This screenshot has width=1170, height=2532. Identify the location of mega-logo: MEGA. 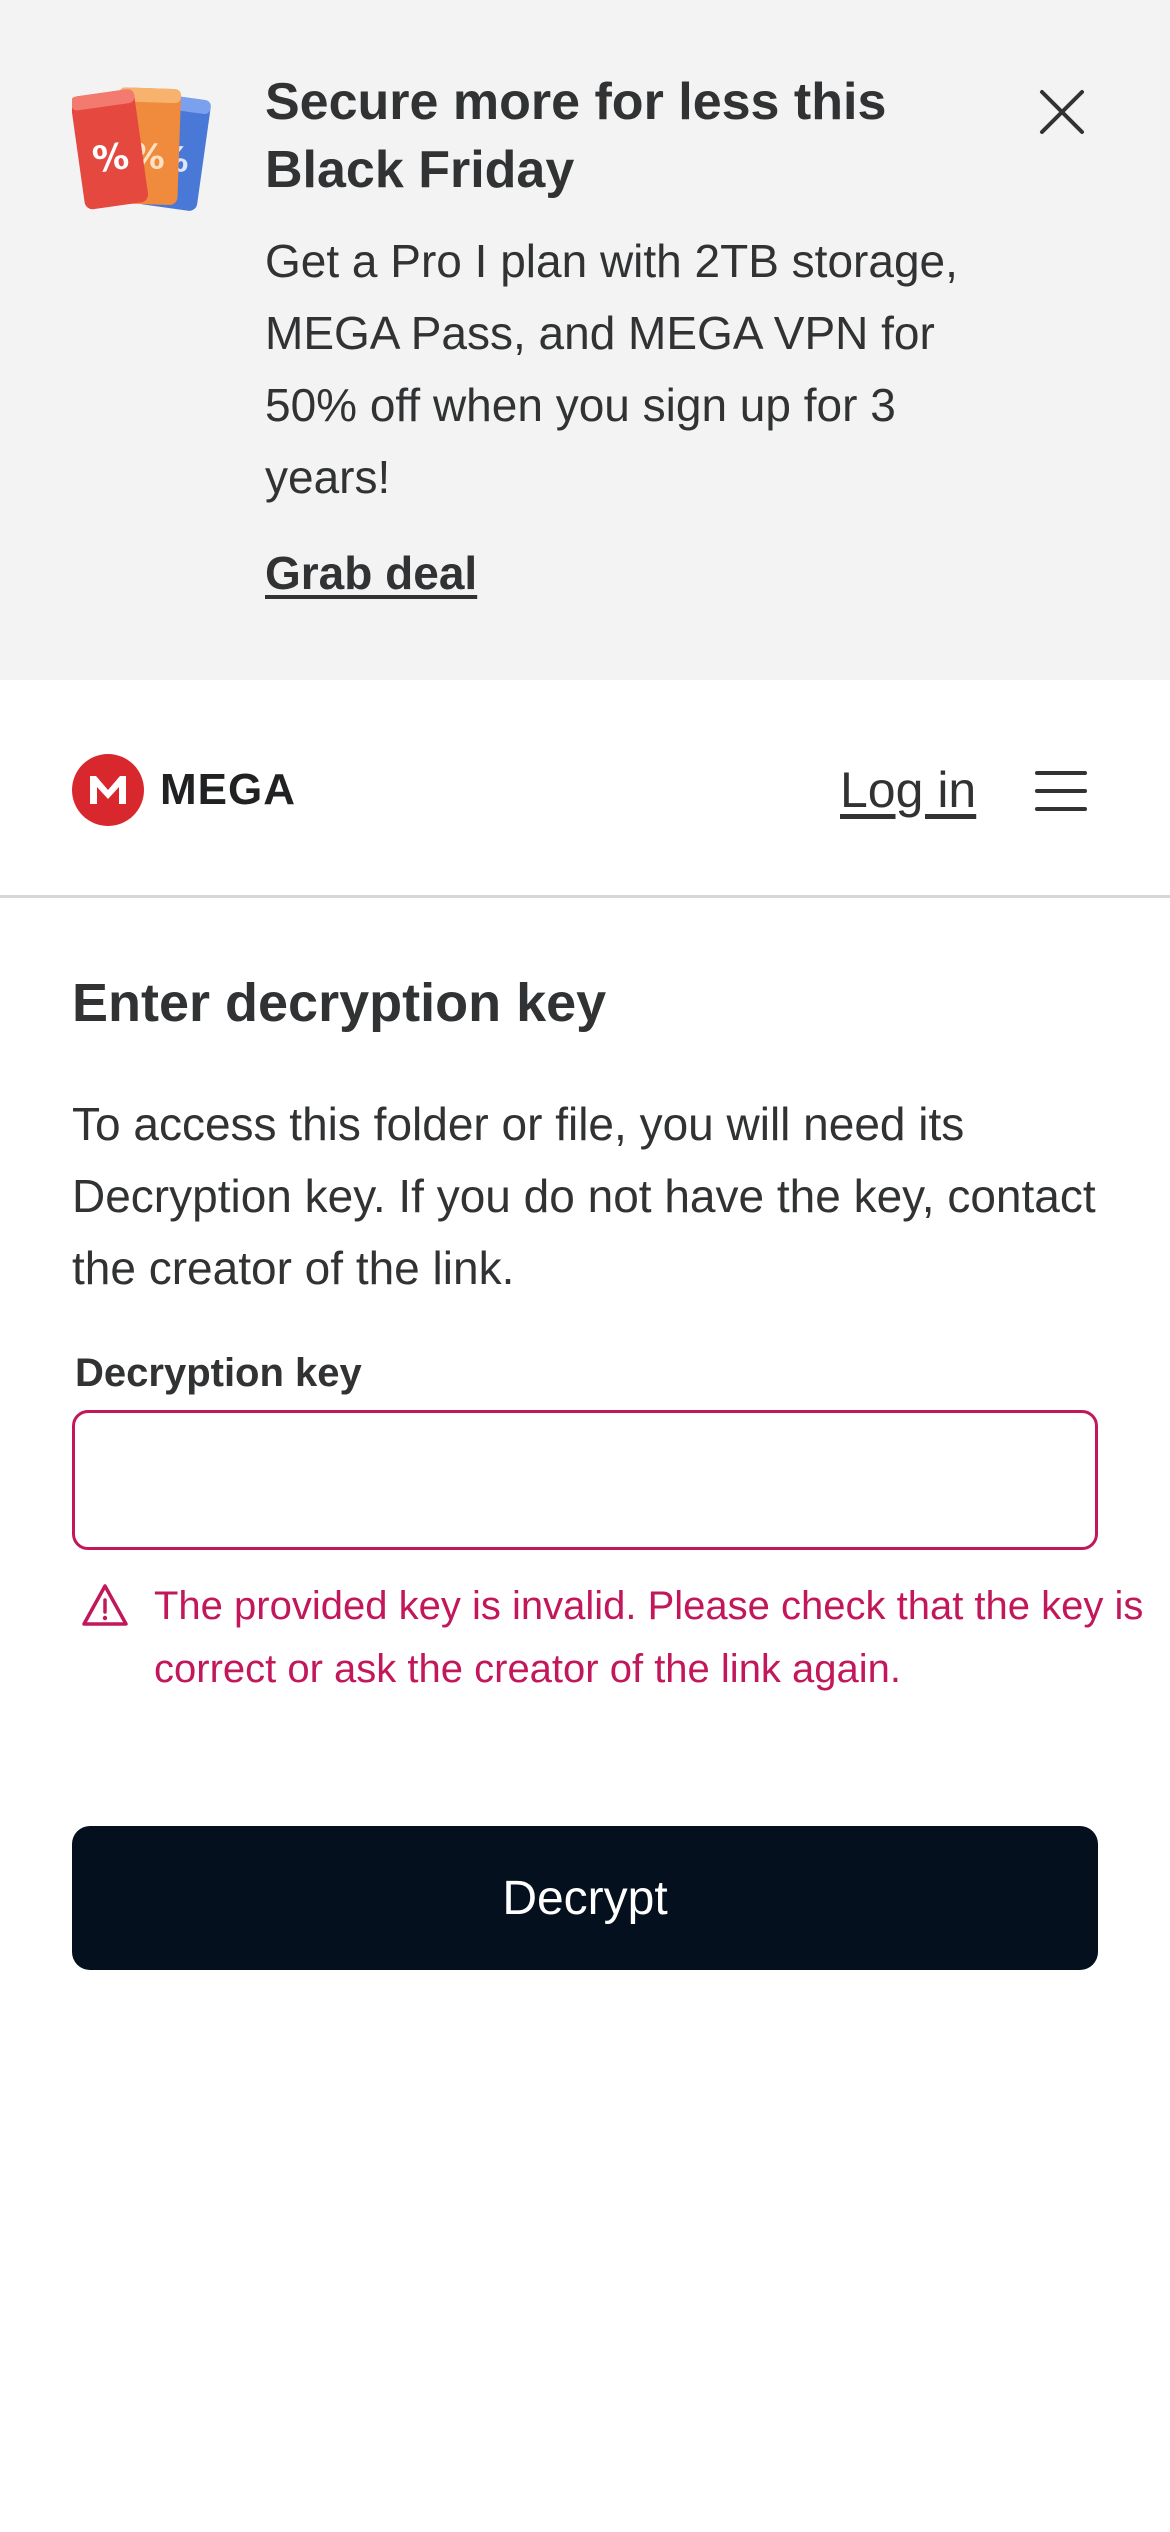
(184, 790).